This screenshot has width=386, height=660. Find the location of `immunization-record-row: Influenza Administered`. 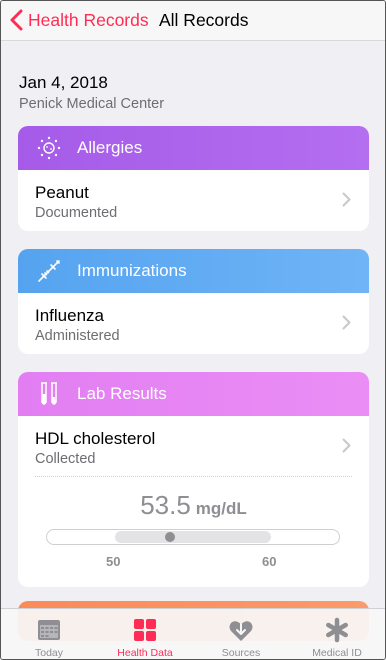

immunization-record-row: Influenza Administered is located at coordinates (193, 323).